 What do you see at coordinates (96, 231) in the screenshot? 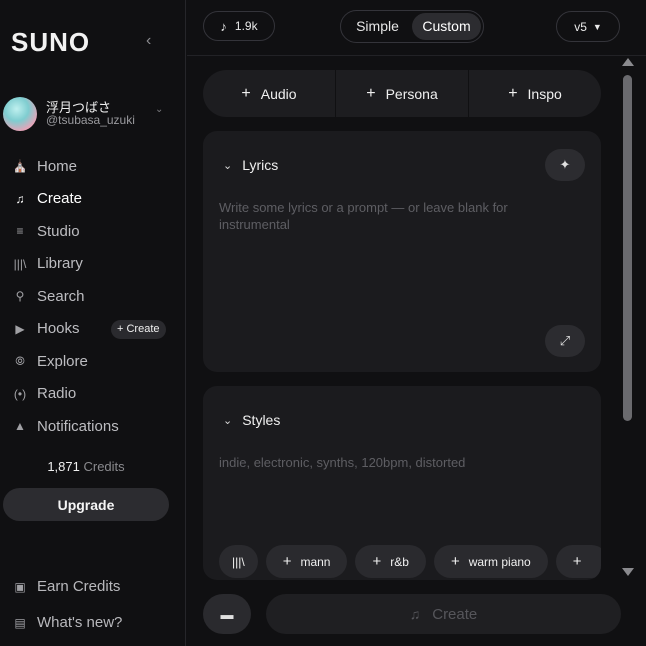
I see `sidebar-item-studio: ≡ Studio` at bounding box center [96, 231].